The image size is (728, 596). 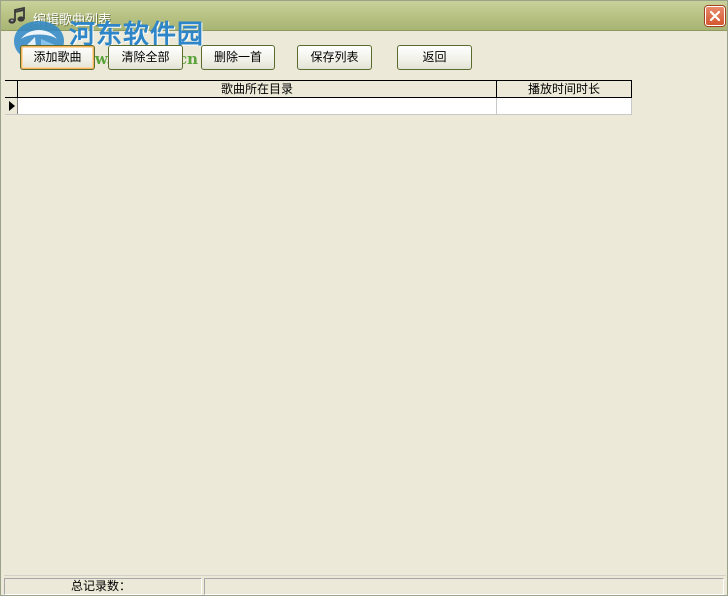 I want to click on table-row, so click(x=318, y=106).